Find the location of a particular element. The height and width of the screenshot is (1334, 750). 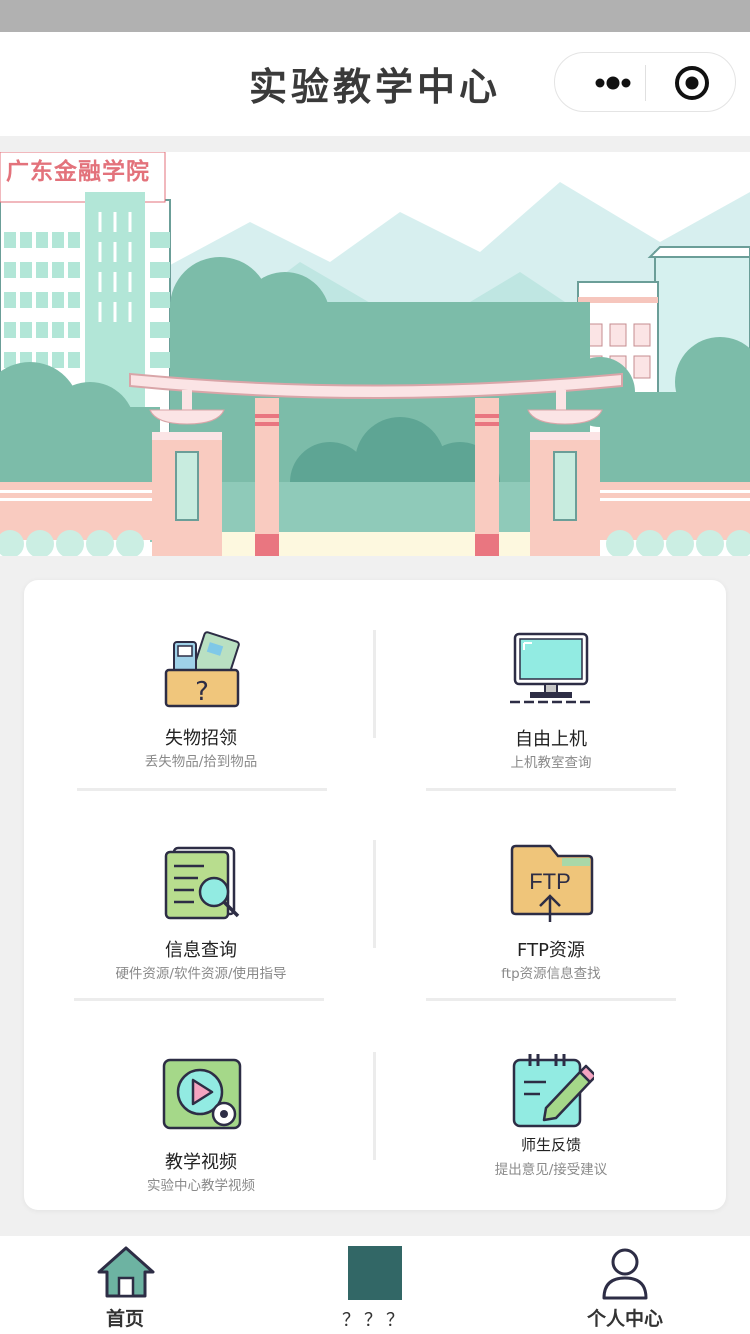

tab-personal-center: 个人中心 is located at coordinates (625, 1285).